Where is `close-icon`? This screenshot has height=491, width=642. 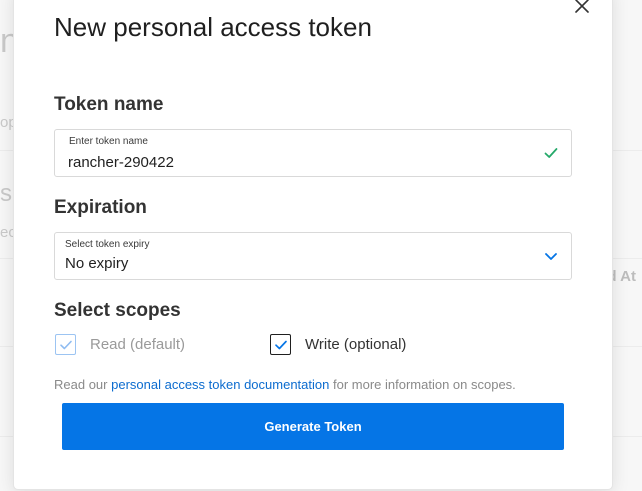
close-icon is located at coordinates (582, 6).